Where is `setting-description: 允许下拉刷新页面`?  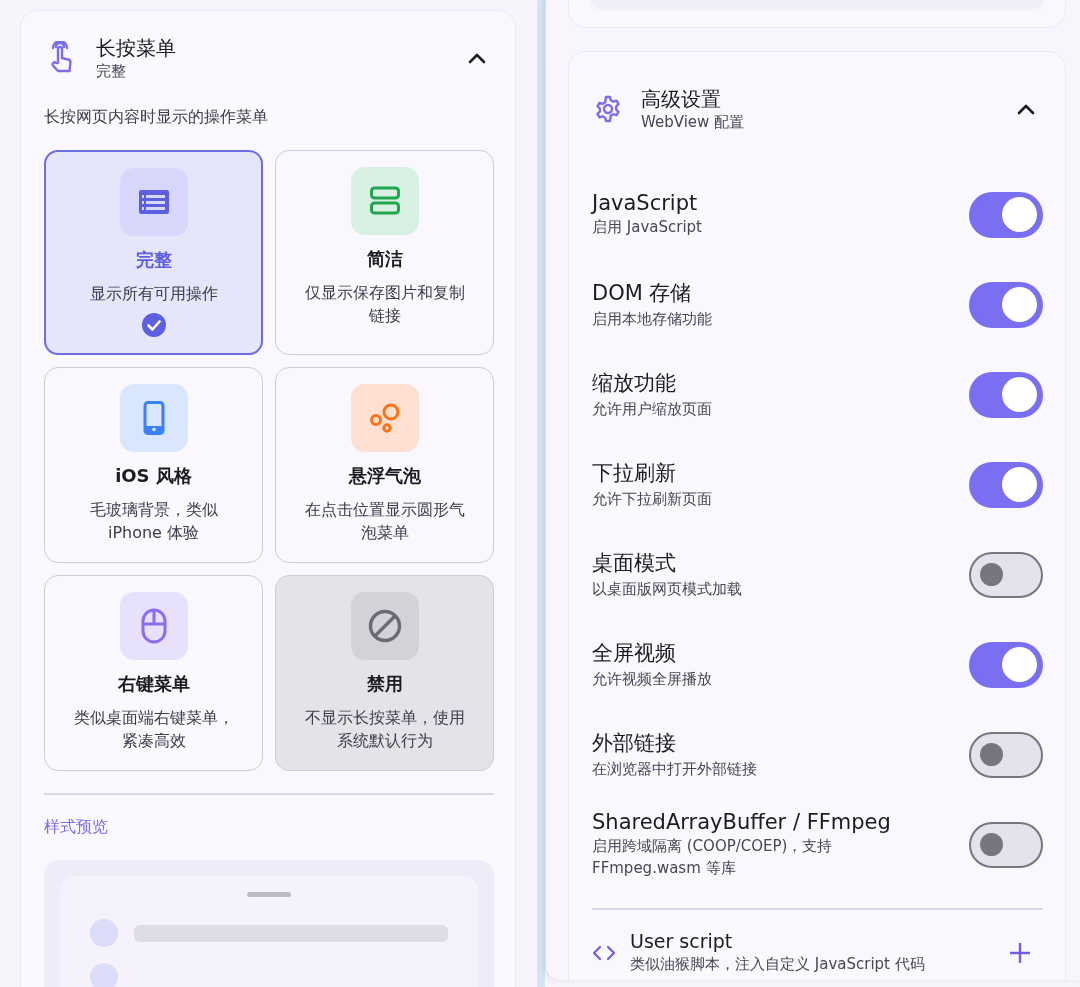
setting-description: 允许下拉刷新页面 is located at coordinates (652, 500).